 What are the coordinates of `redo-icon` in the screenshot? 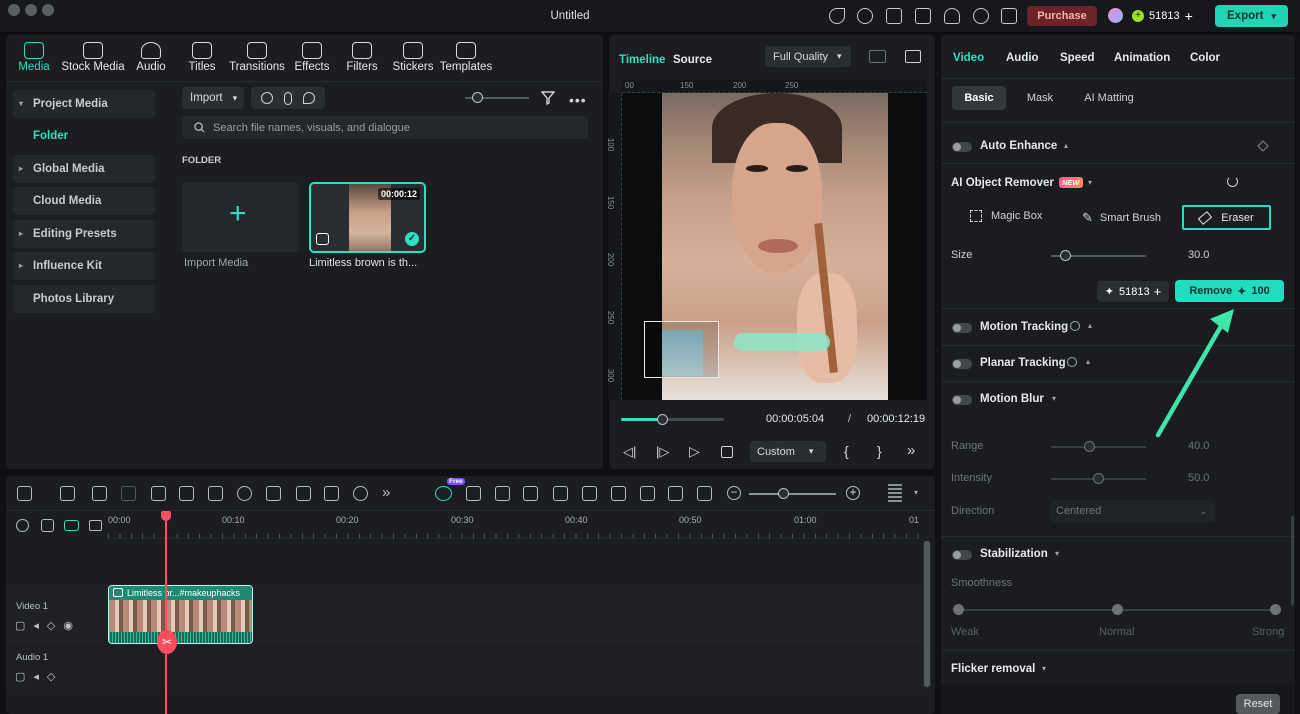 It's located at (128, 493).